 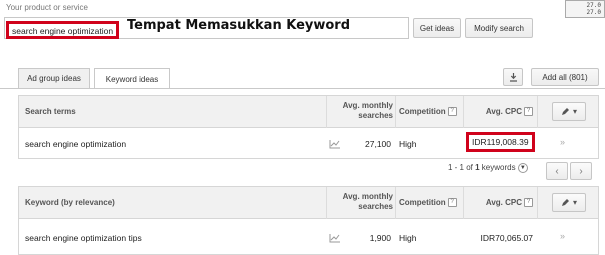 I want to click on row-searches: 1,900, so click(x=380, y=238).